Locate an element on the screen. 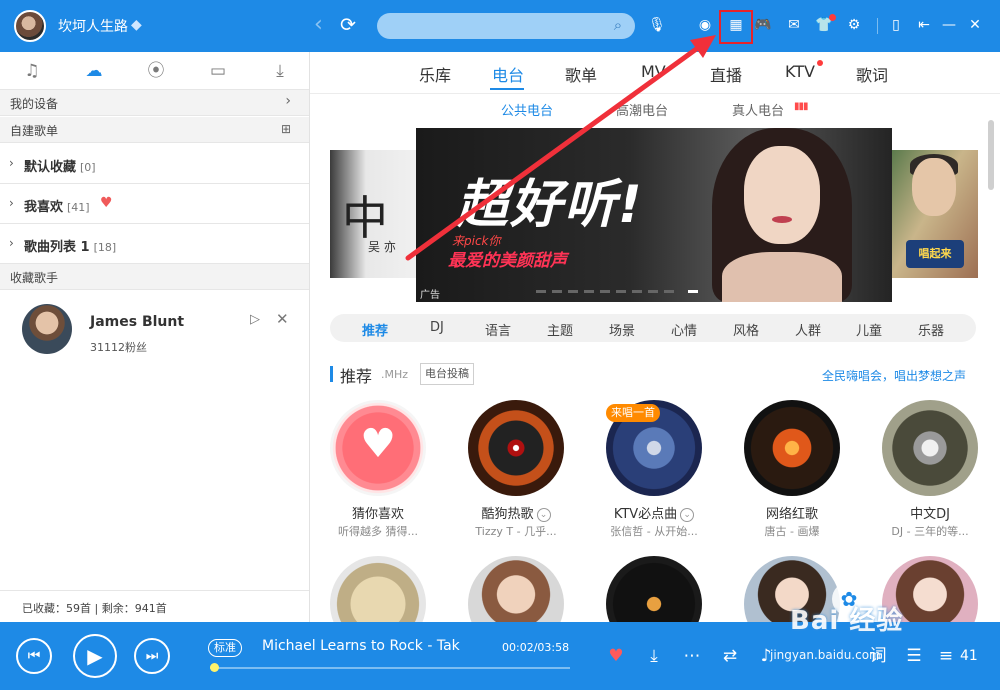  phone-icon: ▭ is located at coordinates (218, 71).